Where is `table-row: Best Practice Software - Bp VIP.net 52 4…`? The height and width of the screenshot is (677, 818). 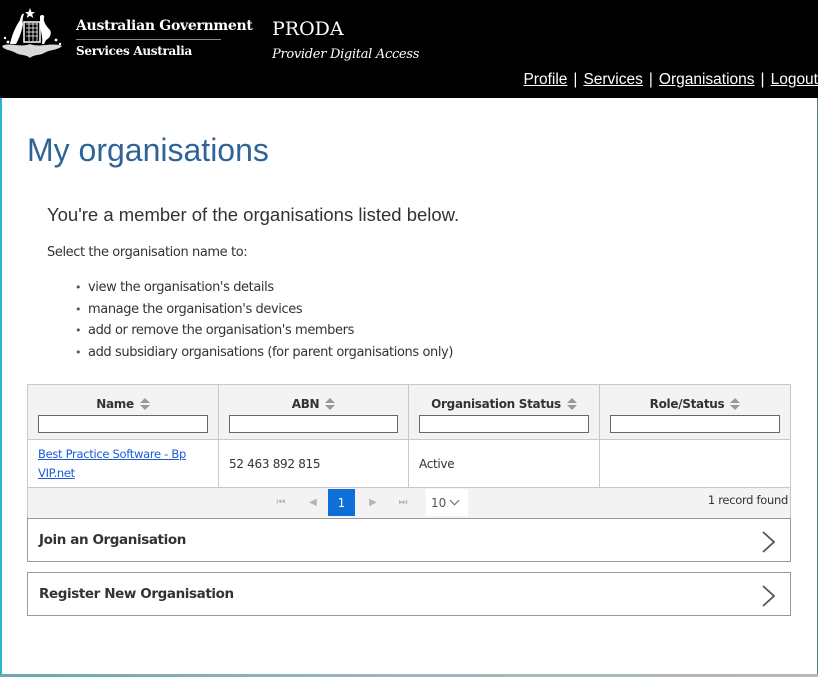
table-row: Best Practice Software - Bp VIP.net 52 4… is located at coordinates (409, 464).